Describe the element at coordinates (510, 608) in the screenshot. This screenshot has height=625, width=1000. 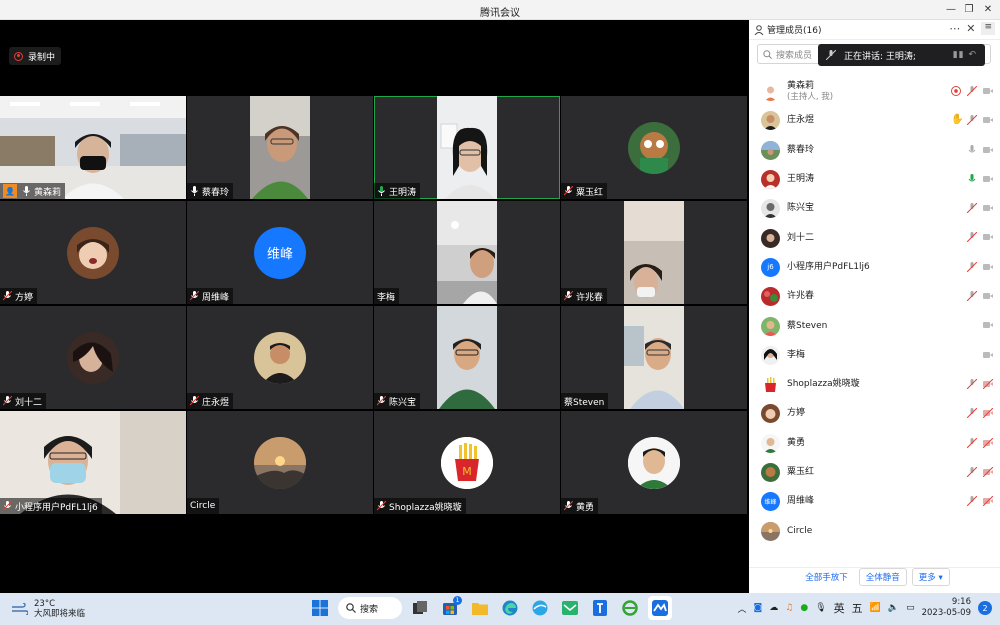
I see `edge-app` at that location.